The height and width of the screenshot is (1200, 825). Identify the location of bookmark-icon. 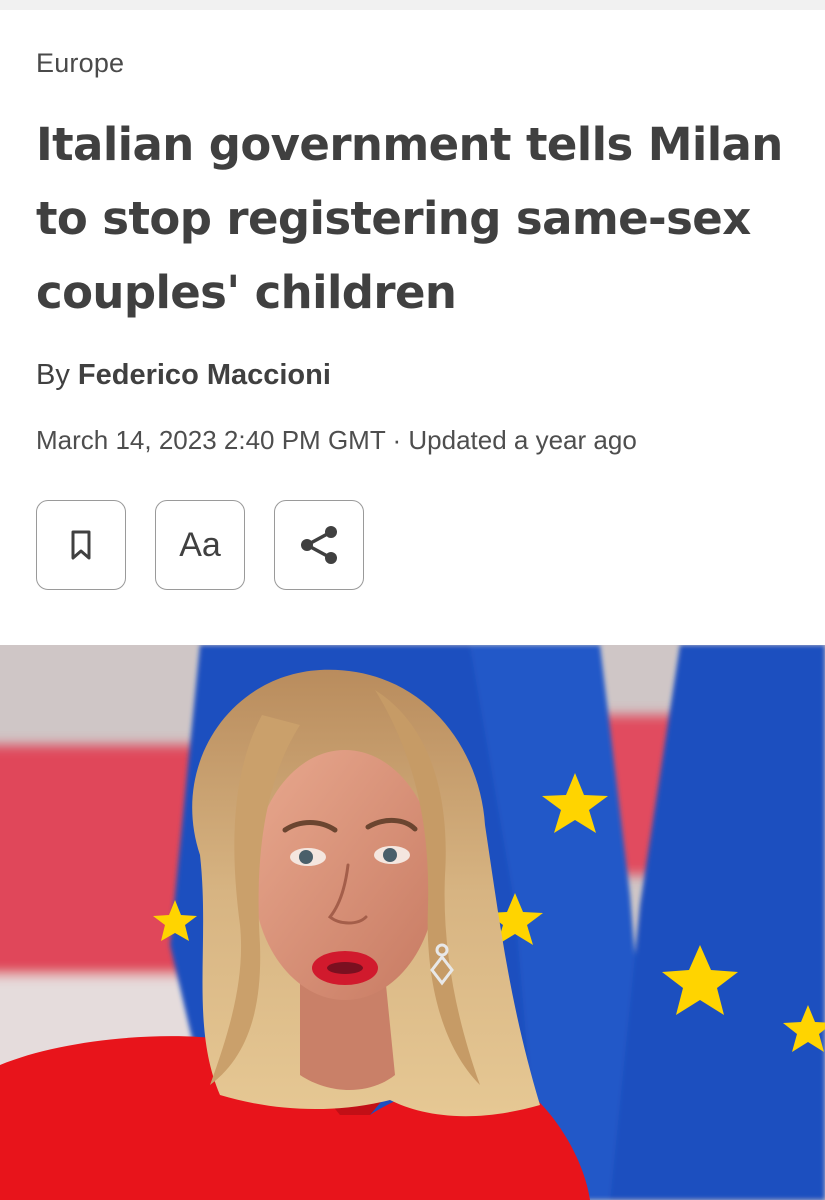
(81, 545).